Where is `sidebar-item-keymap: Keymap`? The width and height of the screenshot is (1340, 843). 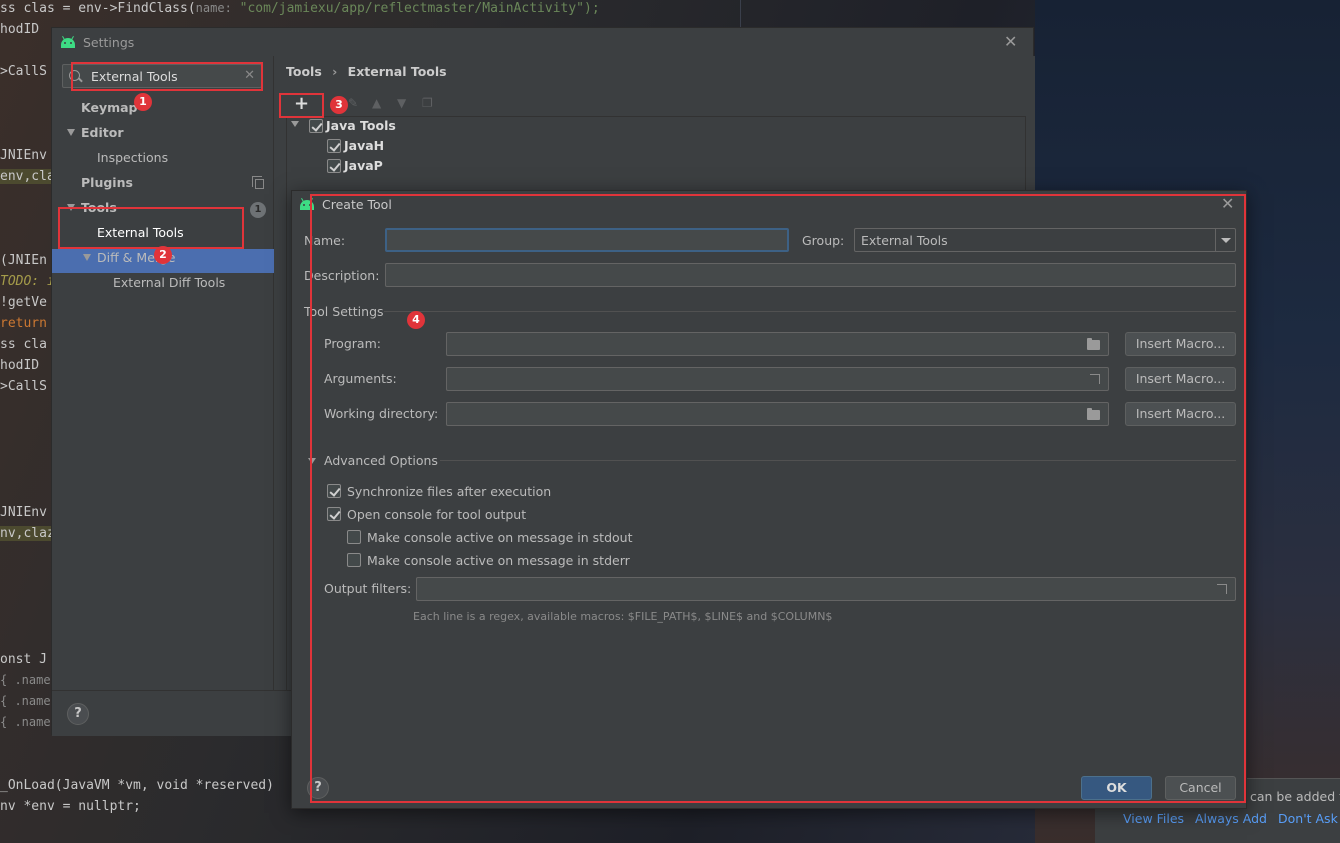 sidebar-item-keymap: Keymap is located at coordinates (109, 107).